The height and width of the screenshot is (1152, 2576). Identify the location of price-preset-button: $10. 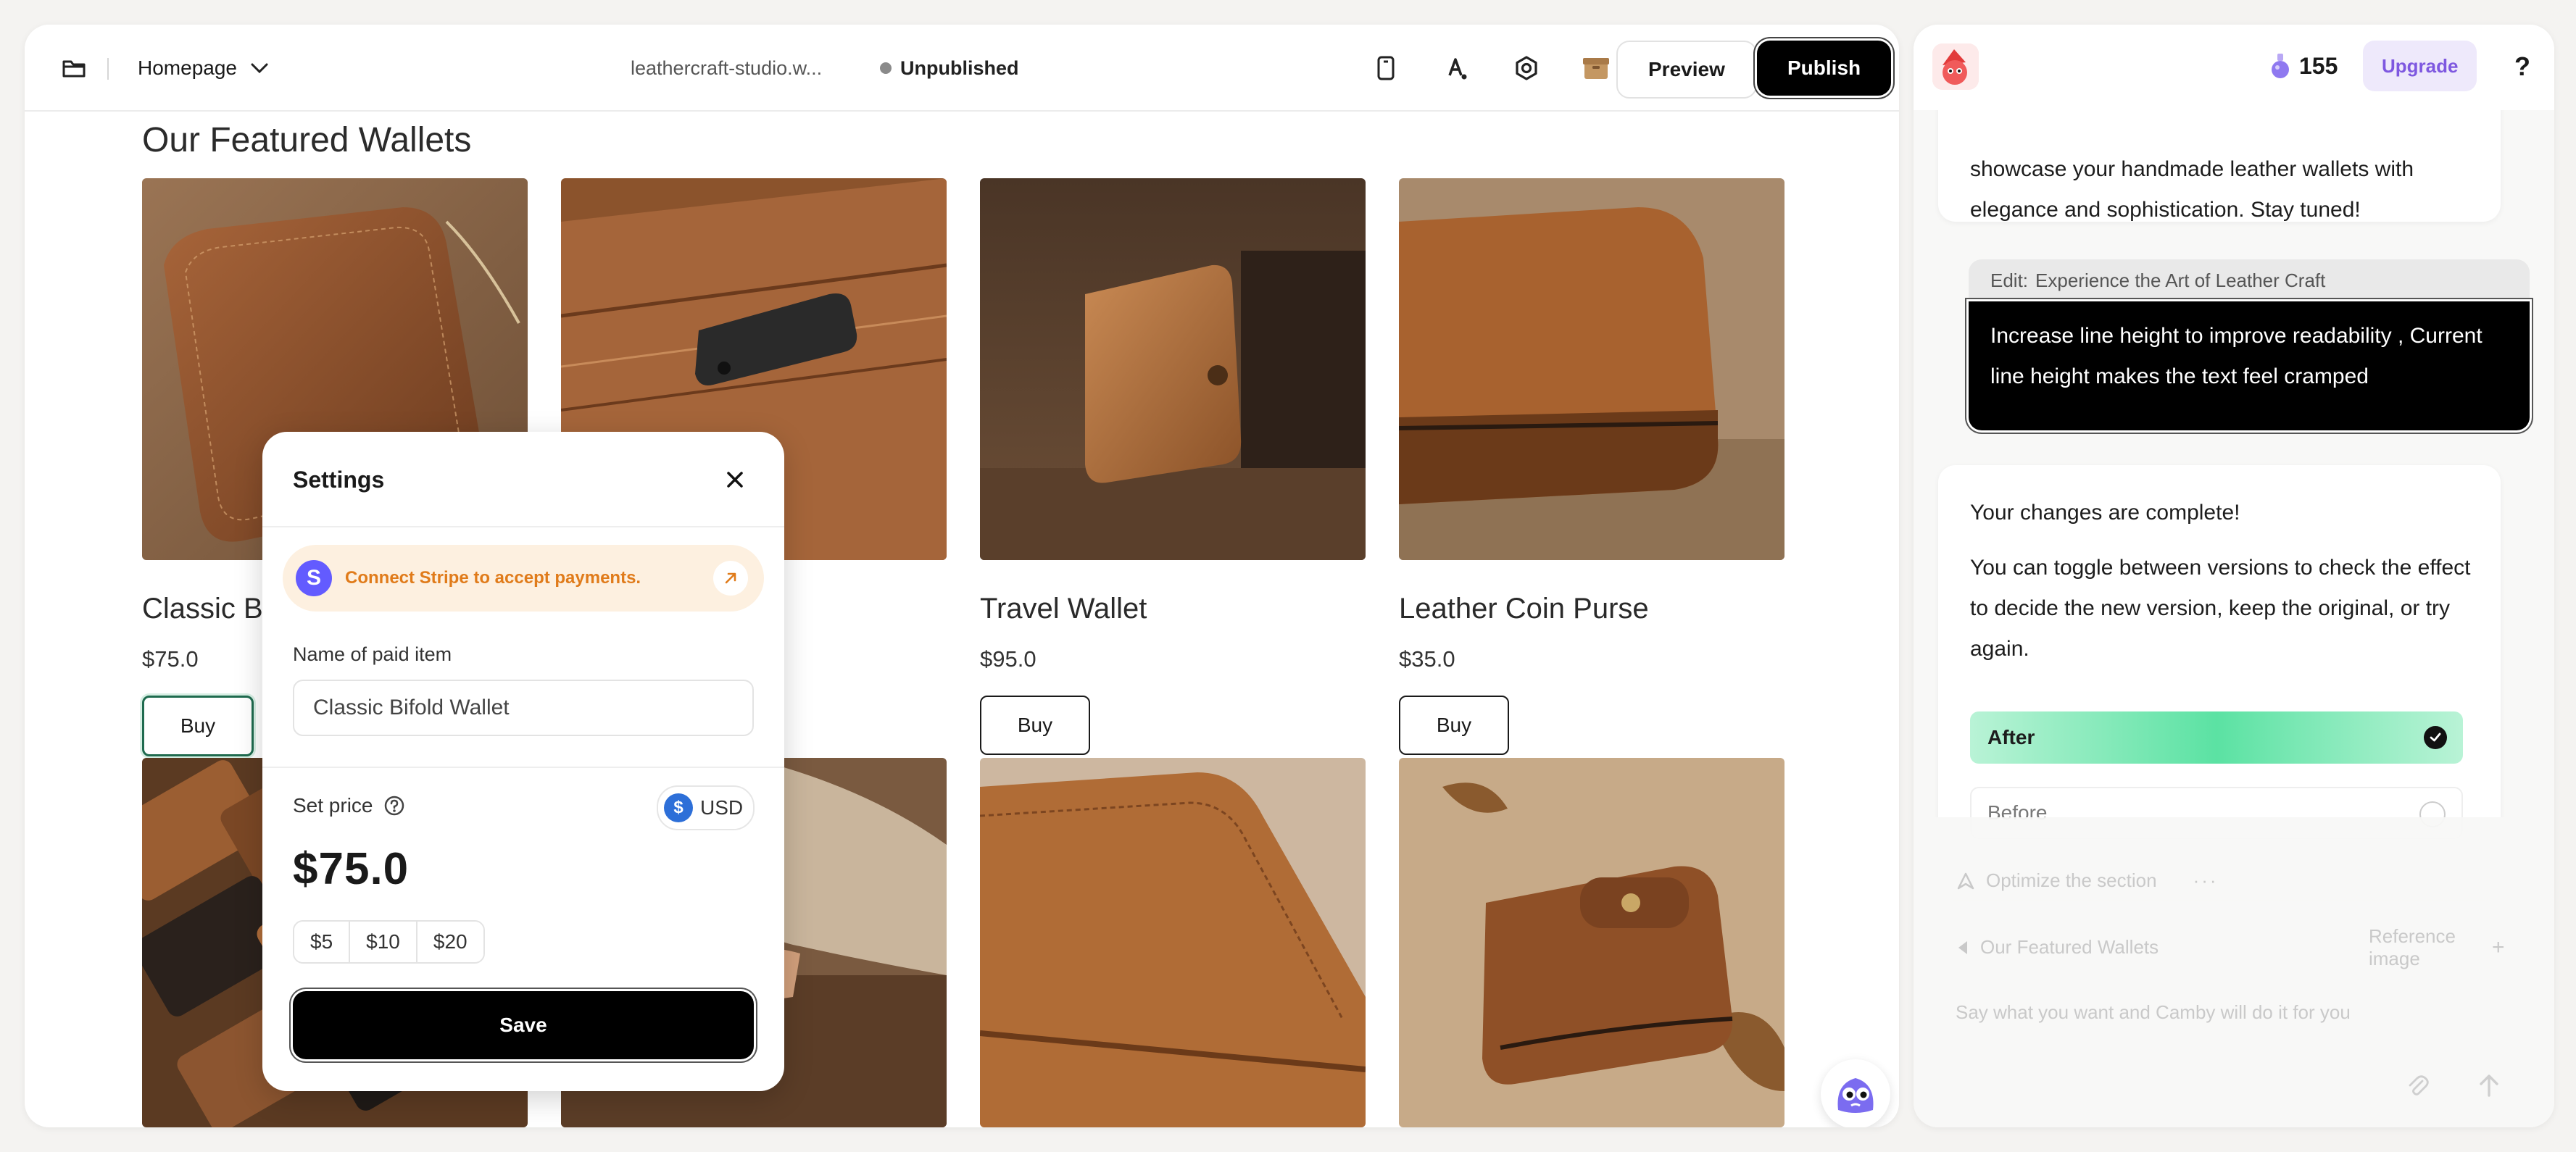
(383, 942).